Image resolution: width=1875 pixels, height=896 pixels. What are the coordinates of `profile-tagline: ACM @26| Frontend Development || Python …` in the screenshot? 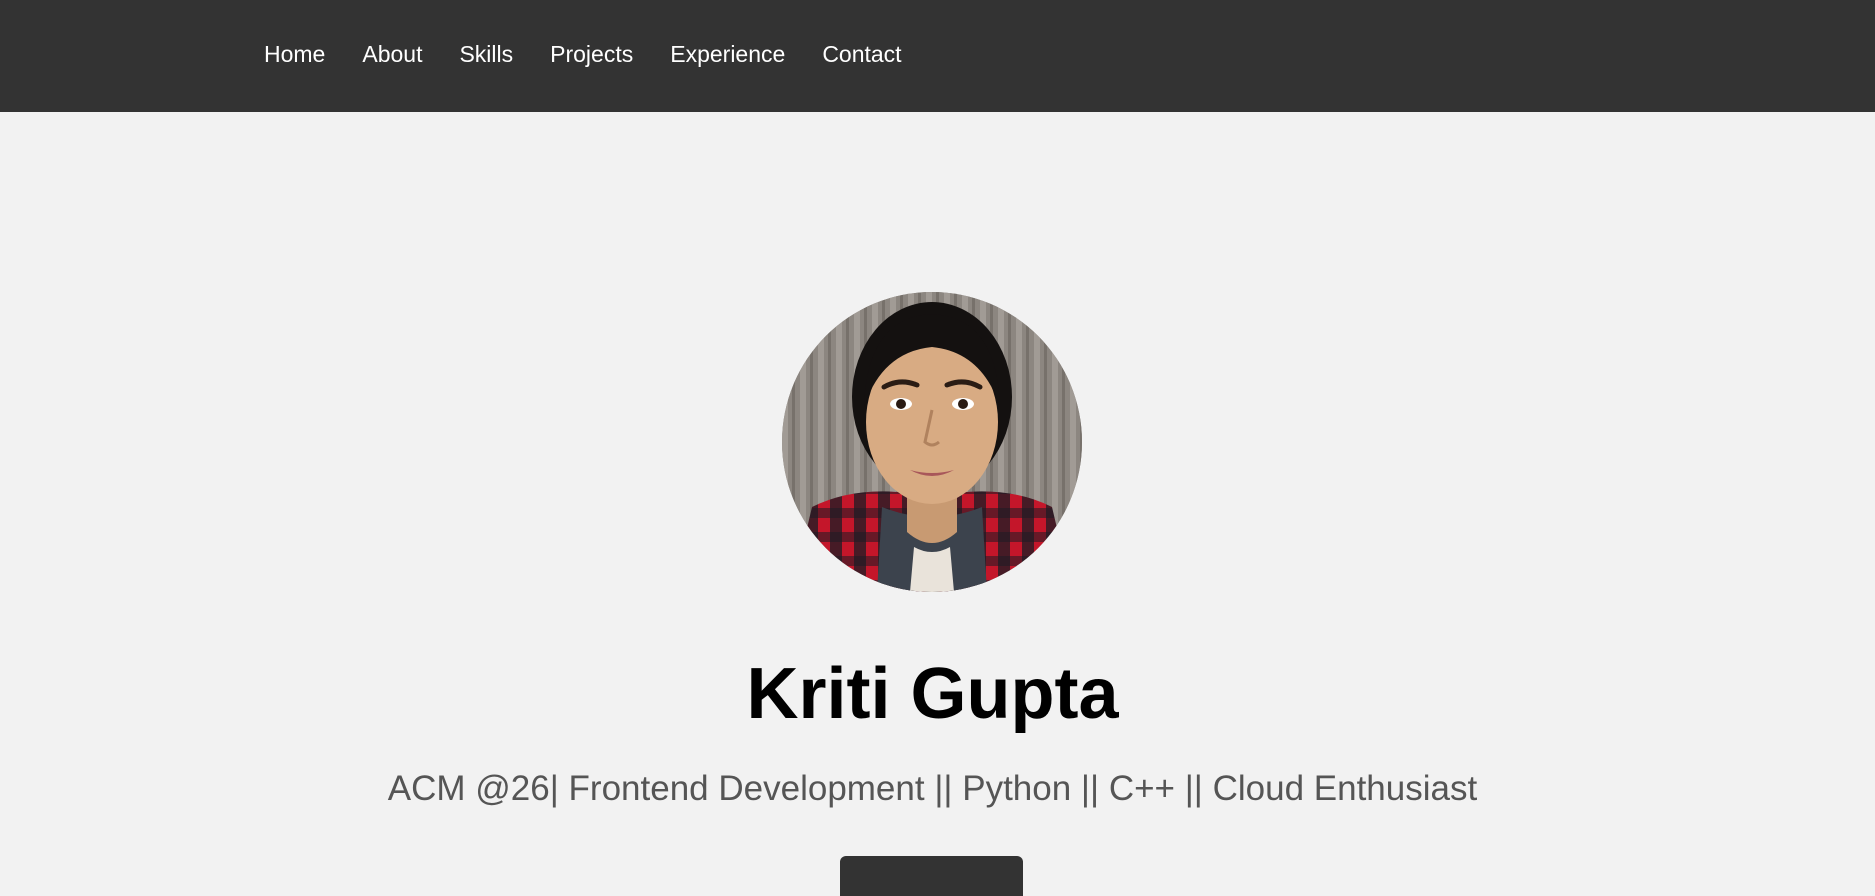 It's located at (932, 788).